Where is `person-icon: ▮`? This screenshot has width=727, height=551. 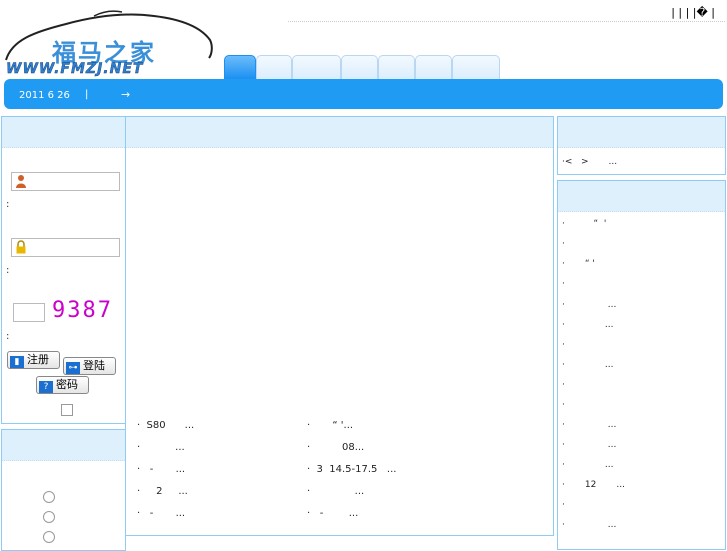
person-icon: ▮ is located at coordinates (17, 362).